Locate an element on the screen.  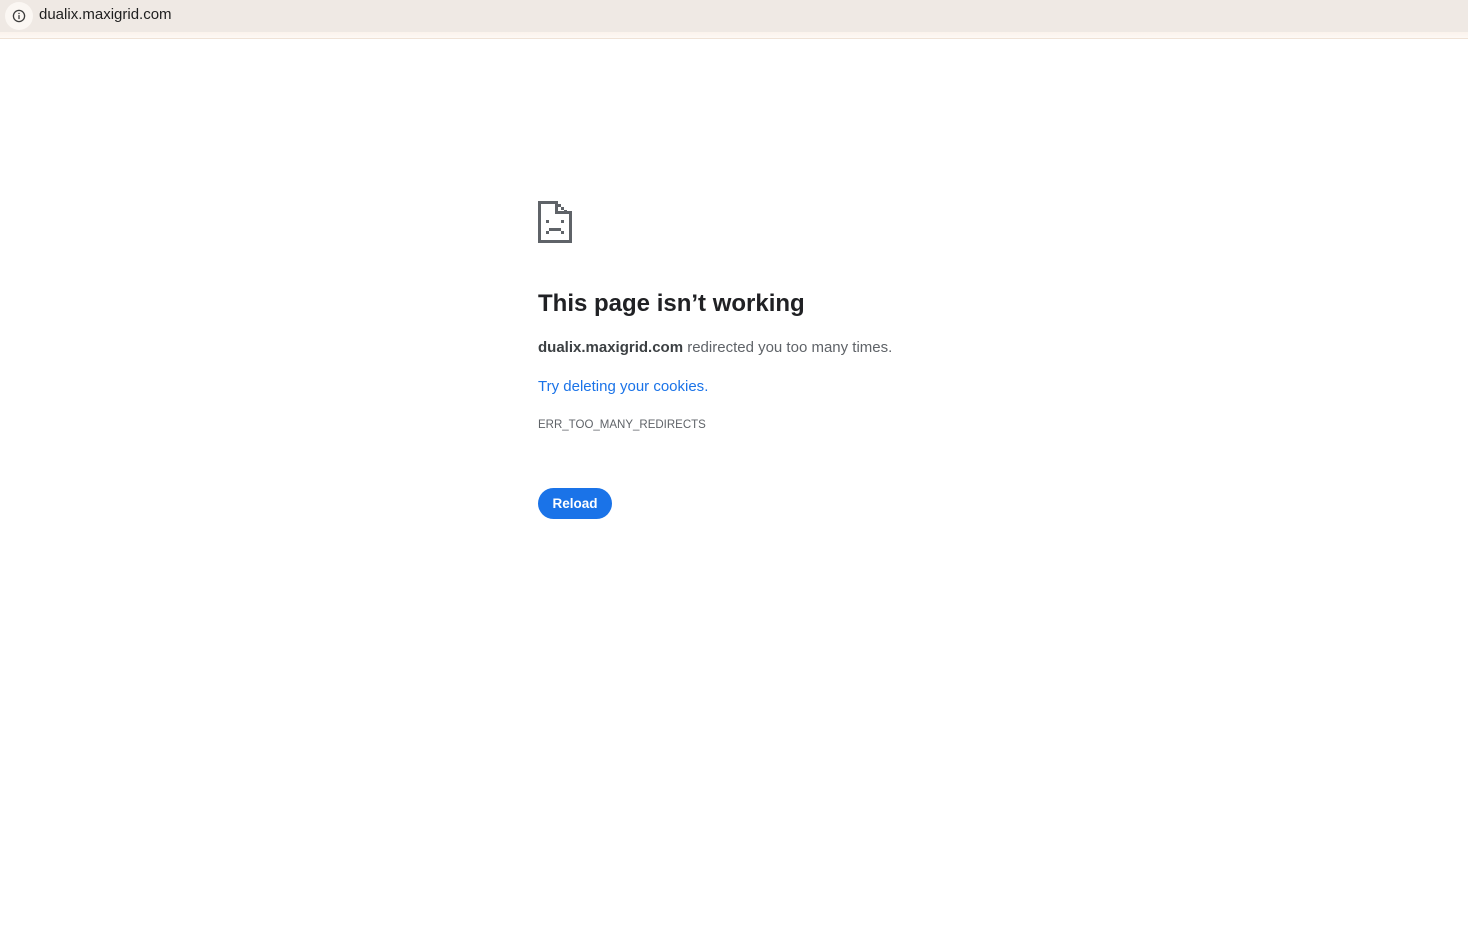
address-bar: dualix.maxigrid.com is located at coordinates (734, 16).